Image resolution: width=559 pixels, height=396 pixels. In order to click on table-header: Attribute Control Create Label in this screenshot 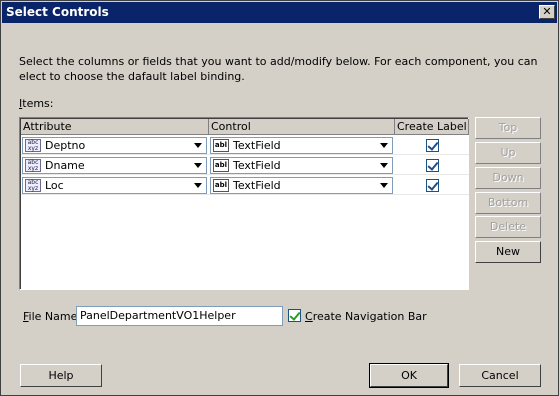, I will do `click(245, 127)`.